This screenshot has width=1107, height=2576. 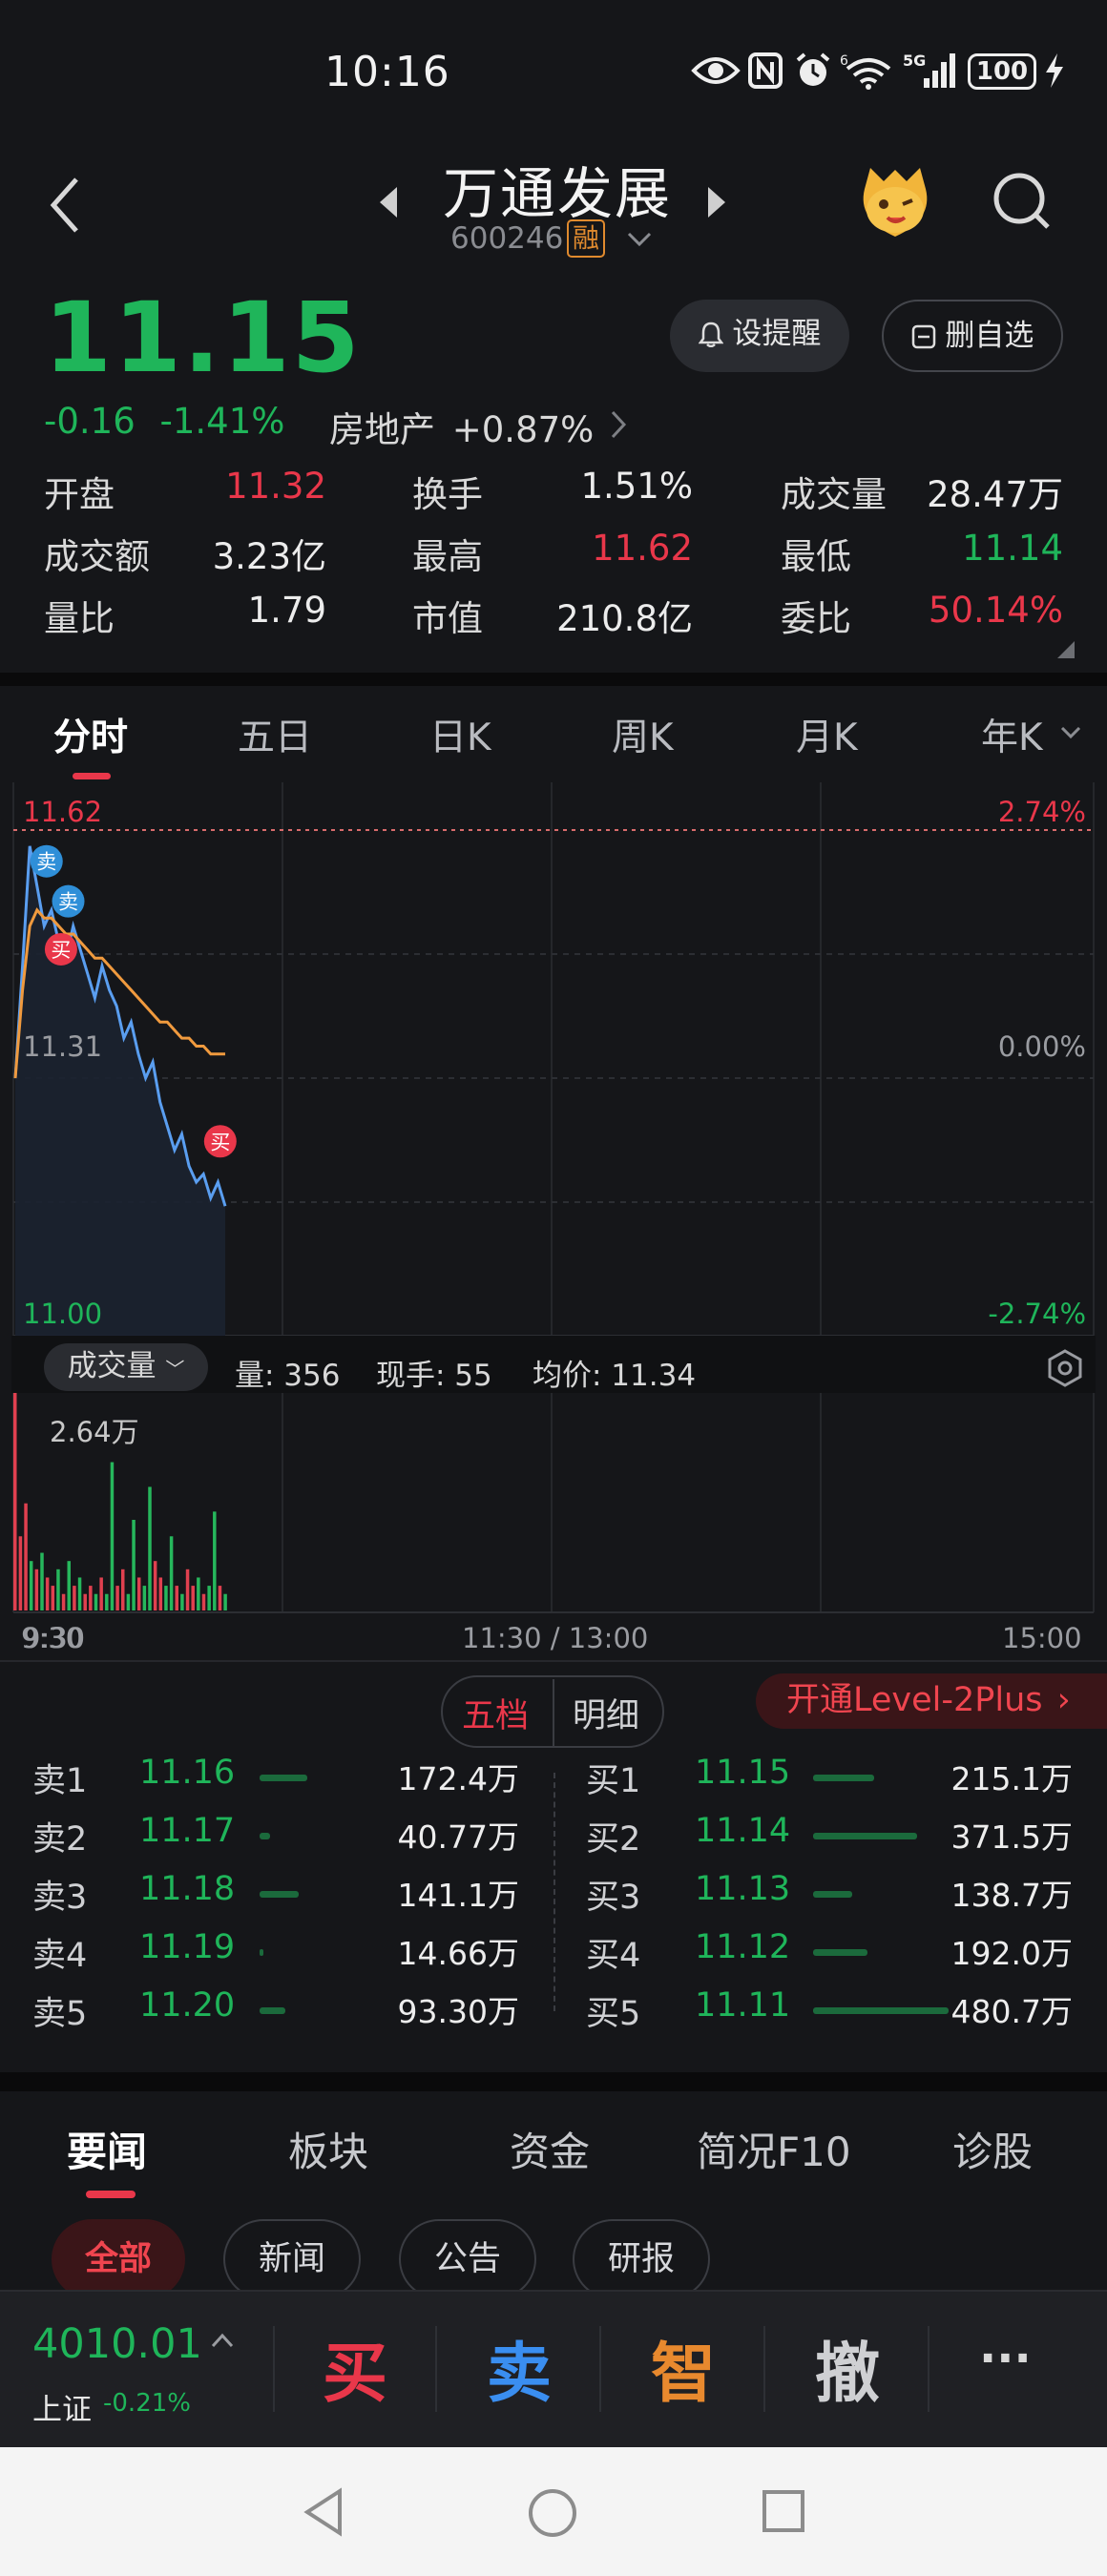 I want to click on volume-indicator-dropdown: 成交量 ﹀, so click(x=126, y=1367).